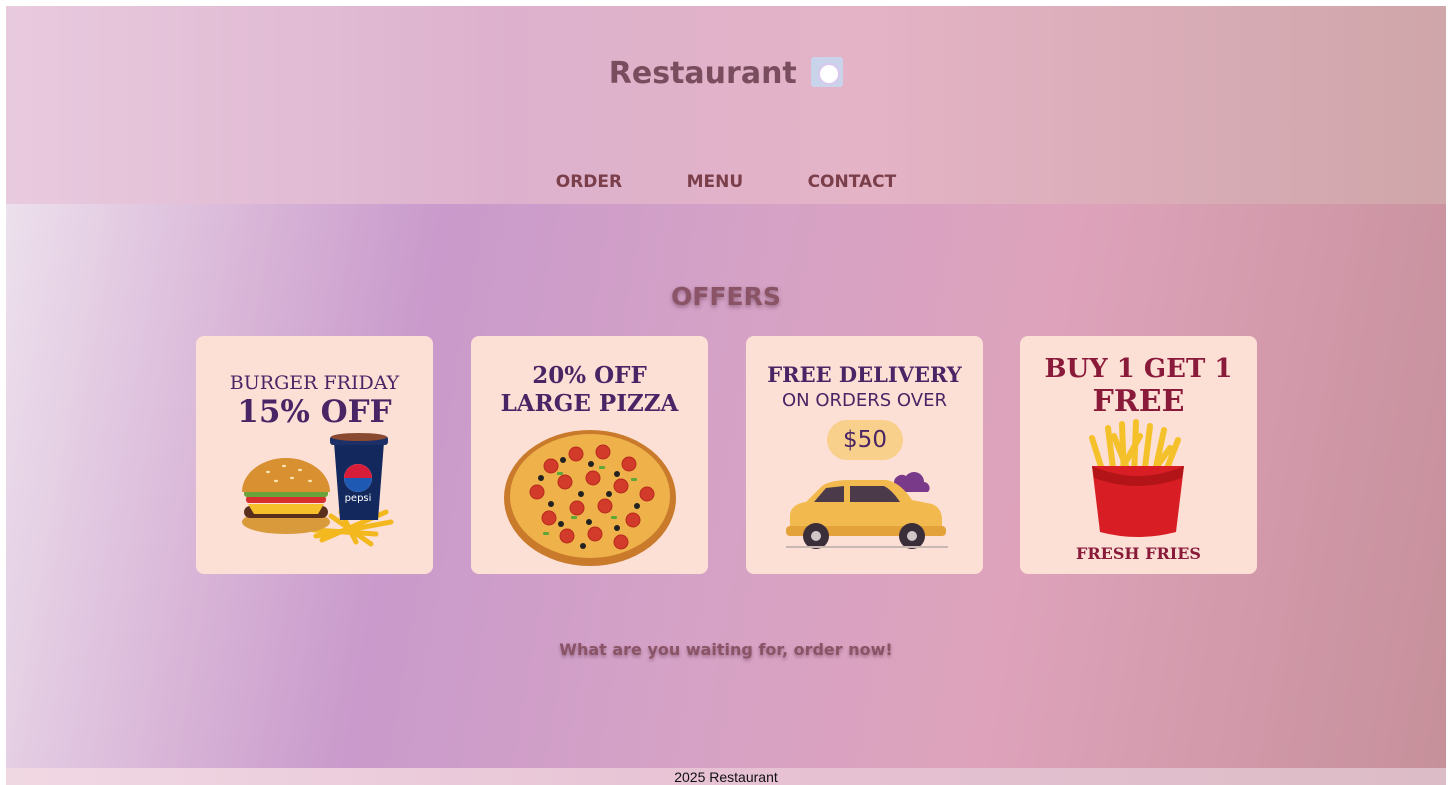  I want to click on delivery-car-image, so click(867, 510).